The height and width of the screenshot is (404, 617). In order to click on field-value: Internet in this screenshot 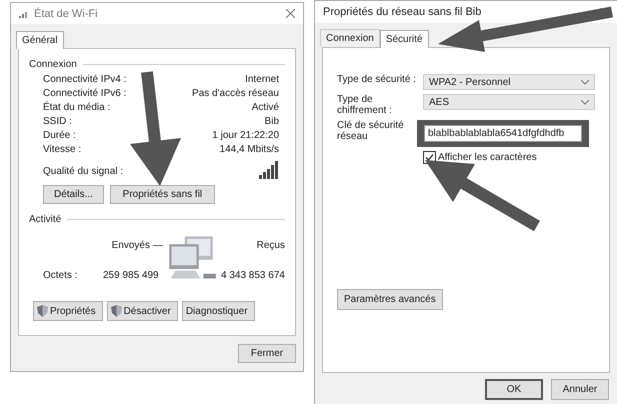, I will do `click(262, 80)`.